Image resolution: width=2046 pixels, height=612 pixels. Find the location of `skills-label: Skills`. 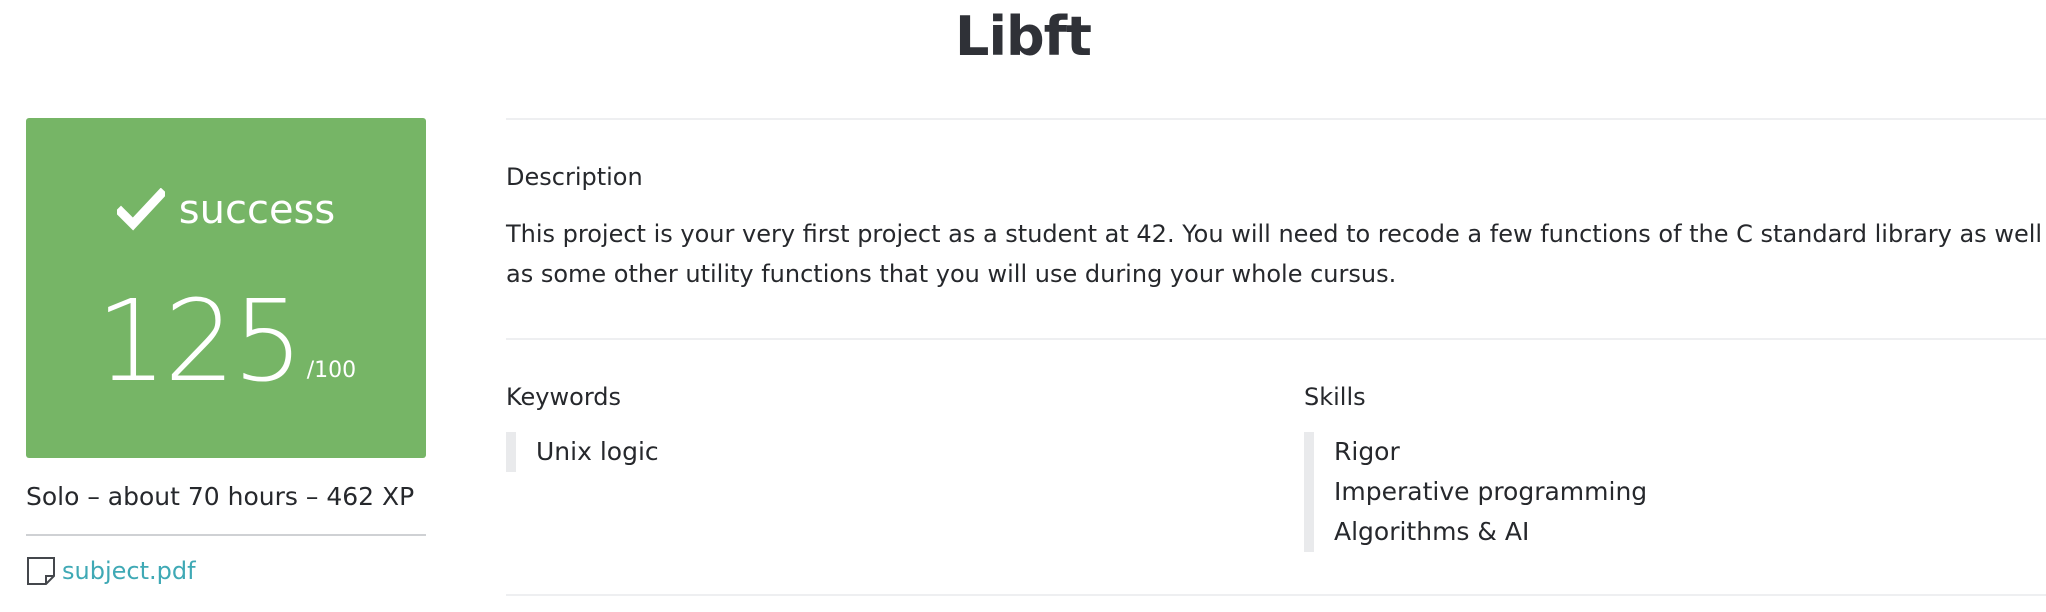

skills-label: Skills is located at coordinates (1335, 397).